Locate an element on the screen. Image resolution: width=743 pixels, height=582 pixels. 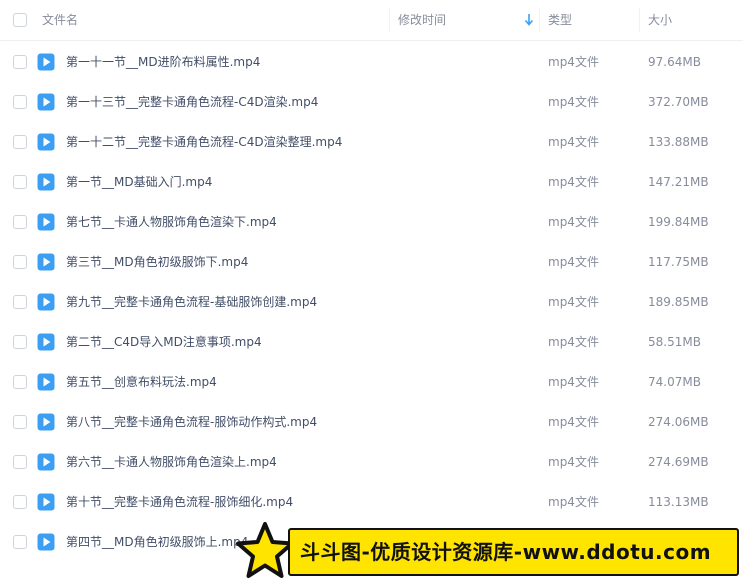
sort-desc-arrow-icon is located at coordinates (529, 20).